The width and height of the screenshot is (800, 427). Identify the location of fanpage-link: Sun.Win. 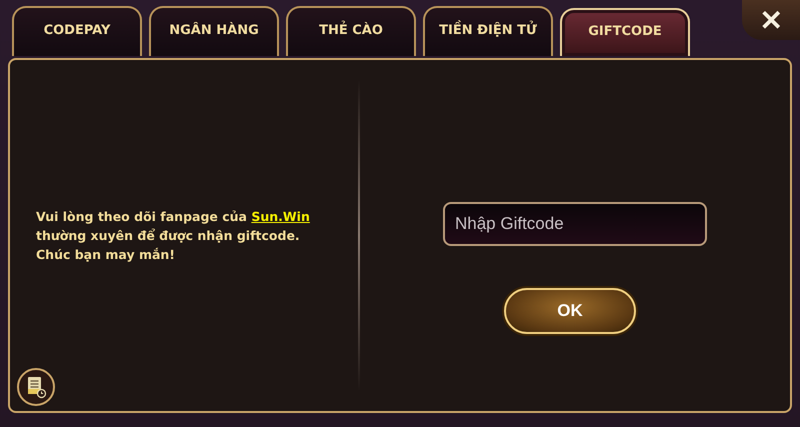
(280, 216).